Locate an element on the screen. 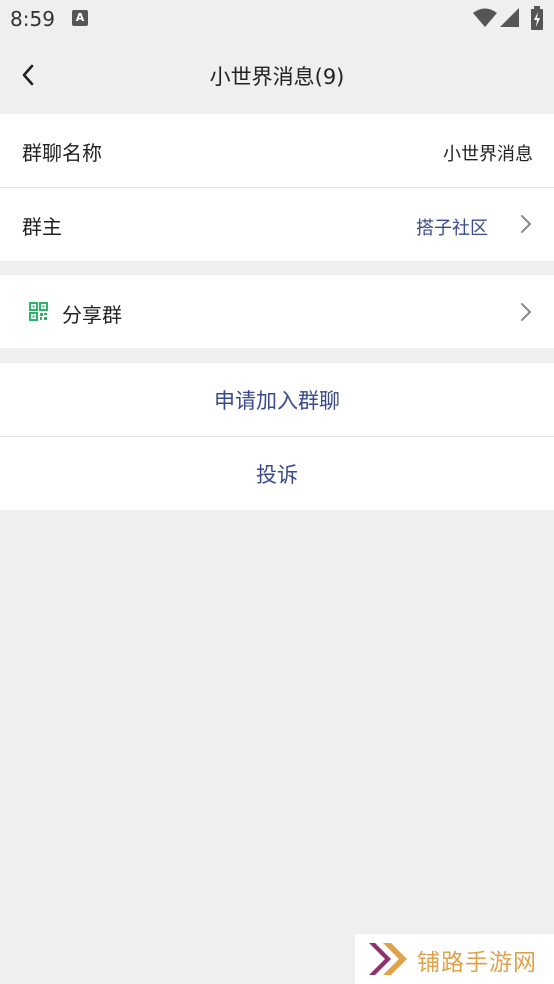 The image size is (554, 984). join-group-button: 申请加入群聊 is located at coordinates (277, 400).